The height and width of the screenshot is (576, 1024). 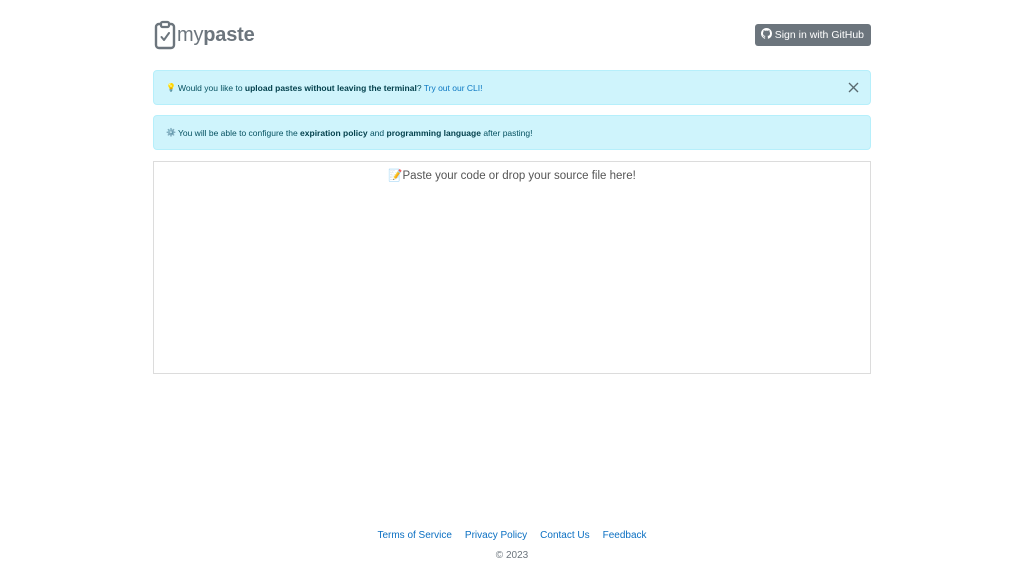 What do you see at coordinates (512, 555) in the screenshot?
I see `copyright: © 2023` at bounding box center [512, 555].